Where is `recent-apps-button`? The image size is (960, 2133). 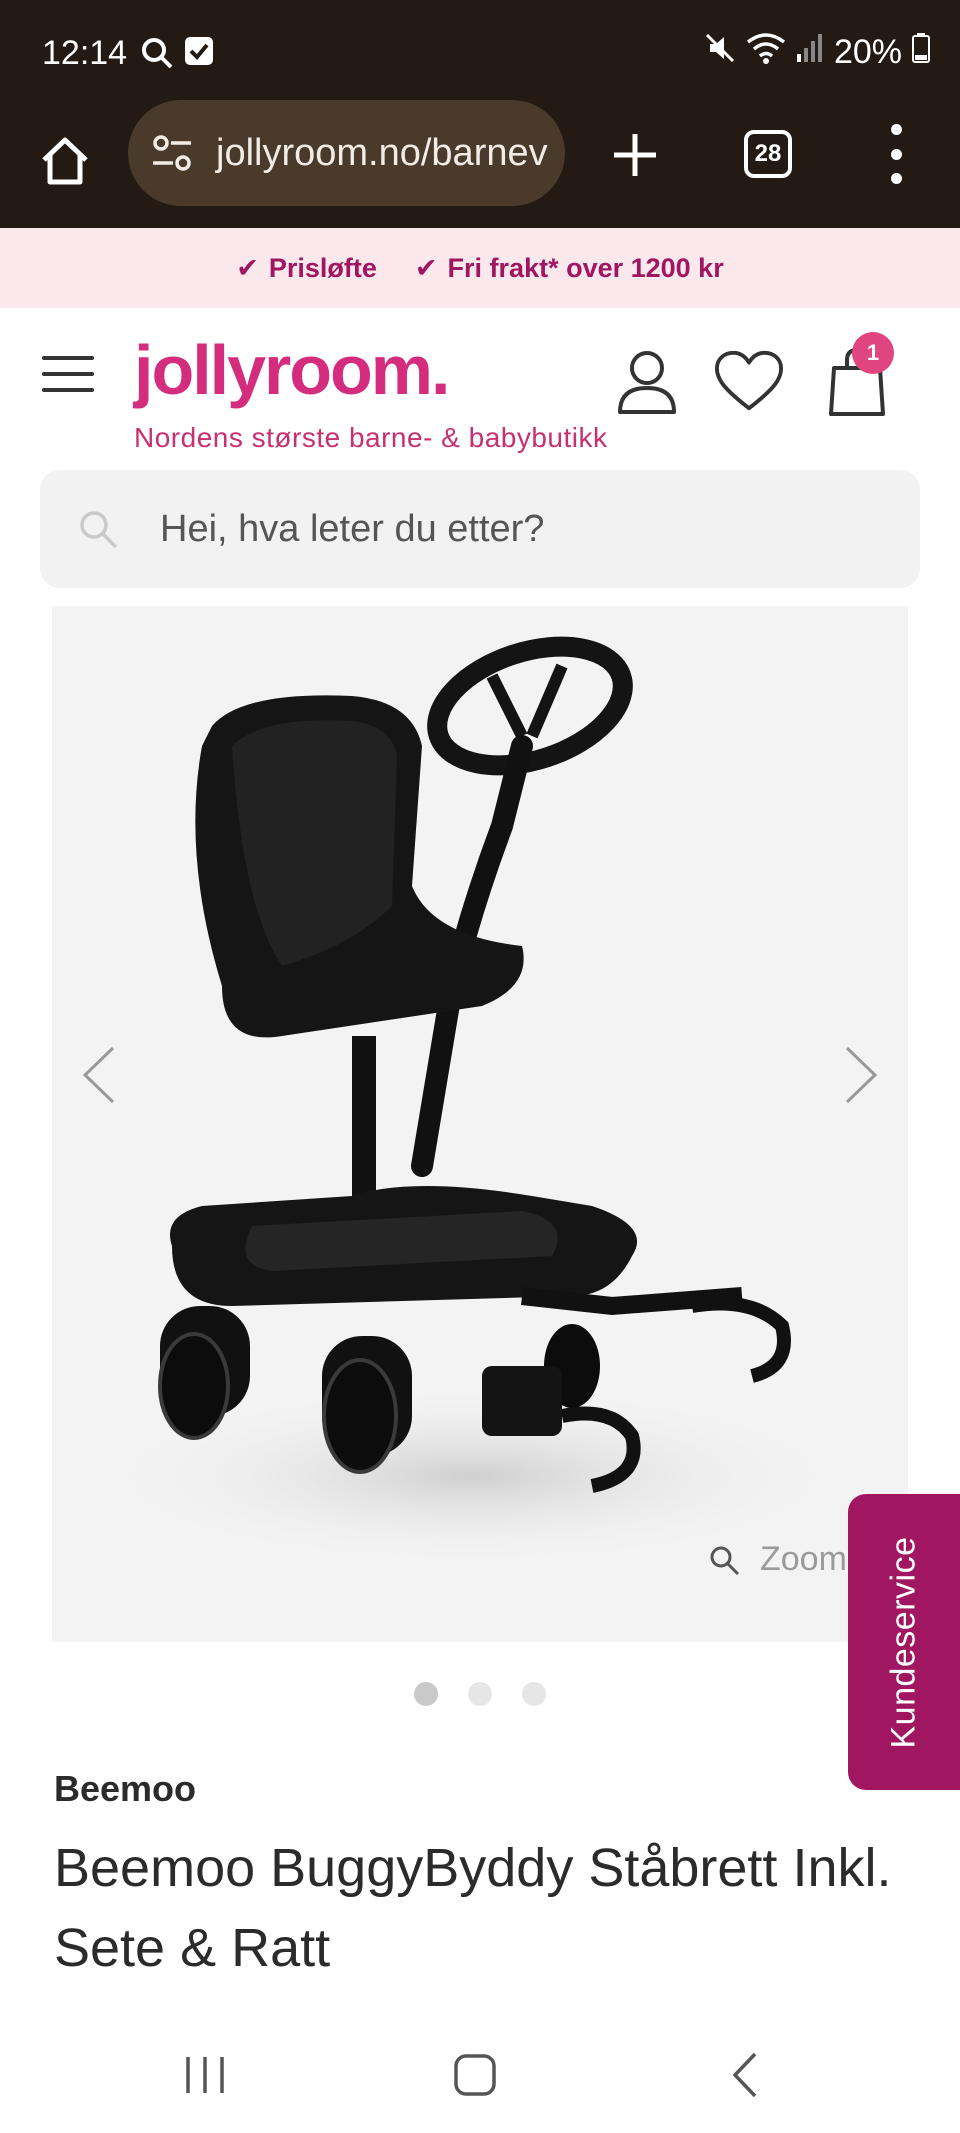 recent-apps-button is located at coordinates (205, 2075).